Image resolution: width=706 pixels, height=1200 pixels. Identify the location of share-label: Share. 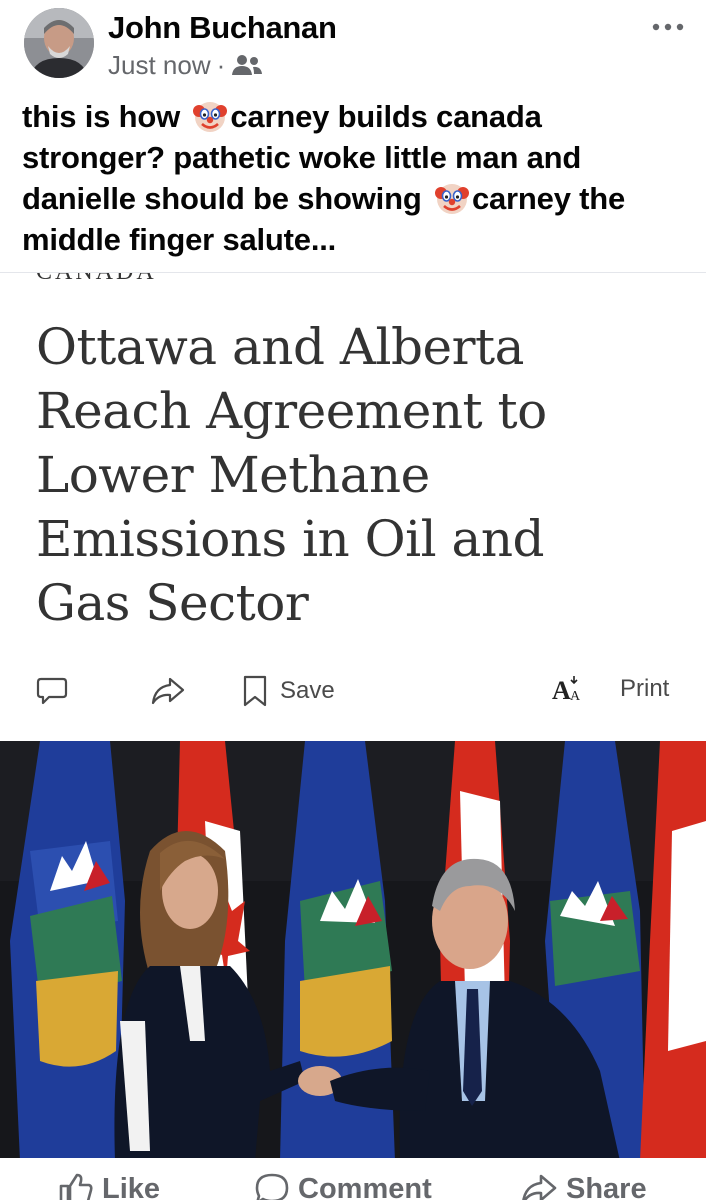
(606, 1186).